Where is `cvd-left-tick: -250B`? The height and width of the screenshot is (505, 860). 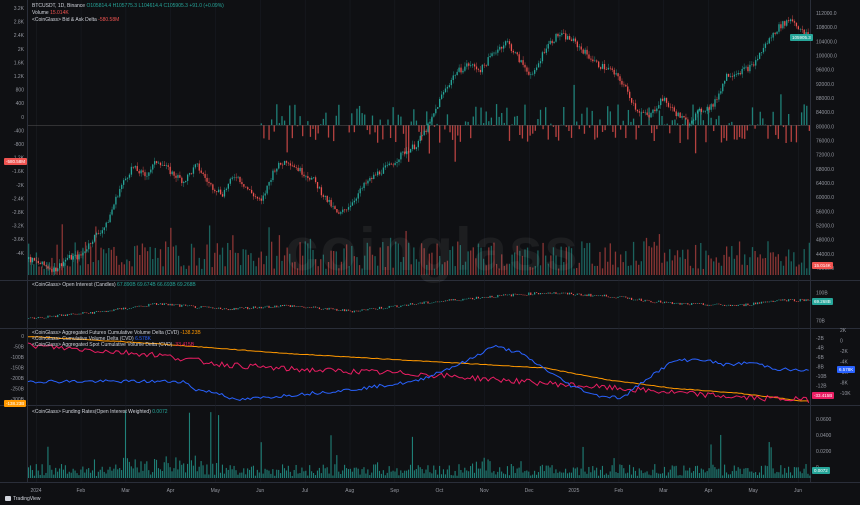 cvd-left-tick: -250B is located at coordinates (18, 390).